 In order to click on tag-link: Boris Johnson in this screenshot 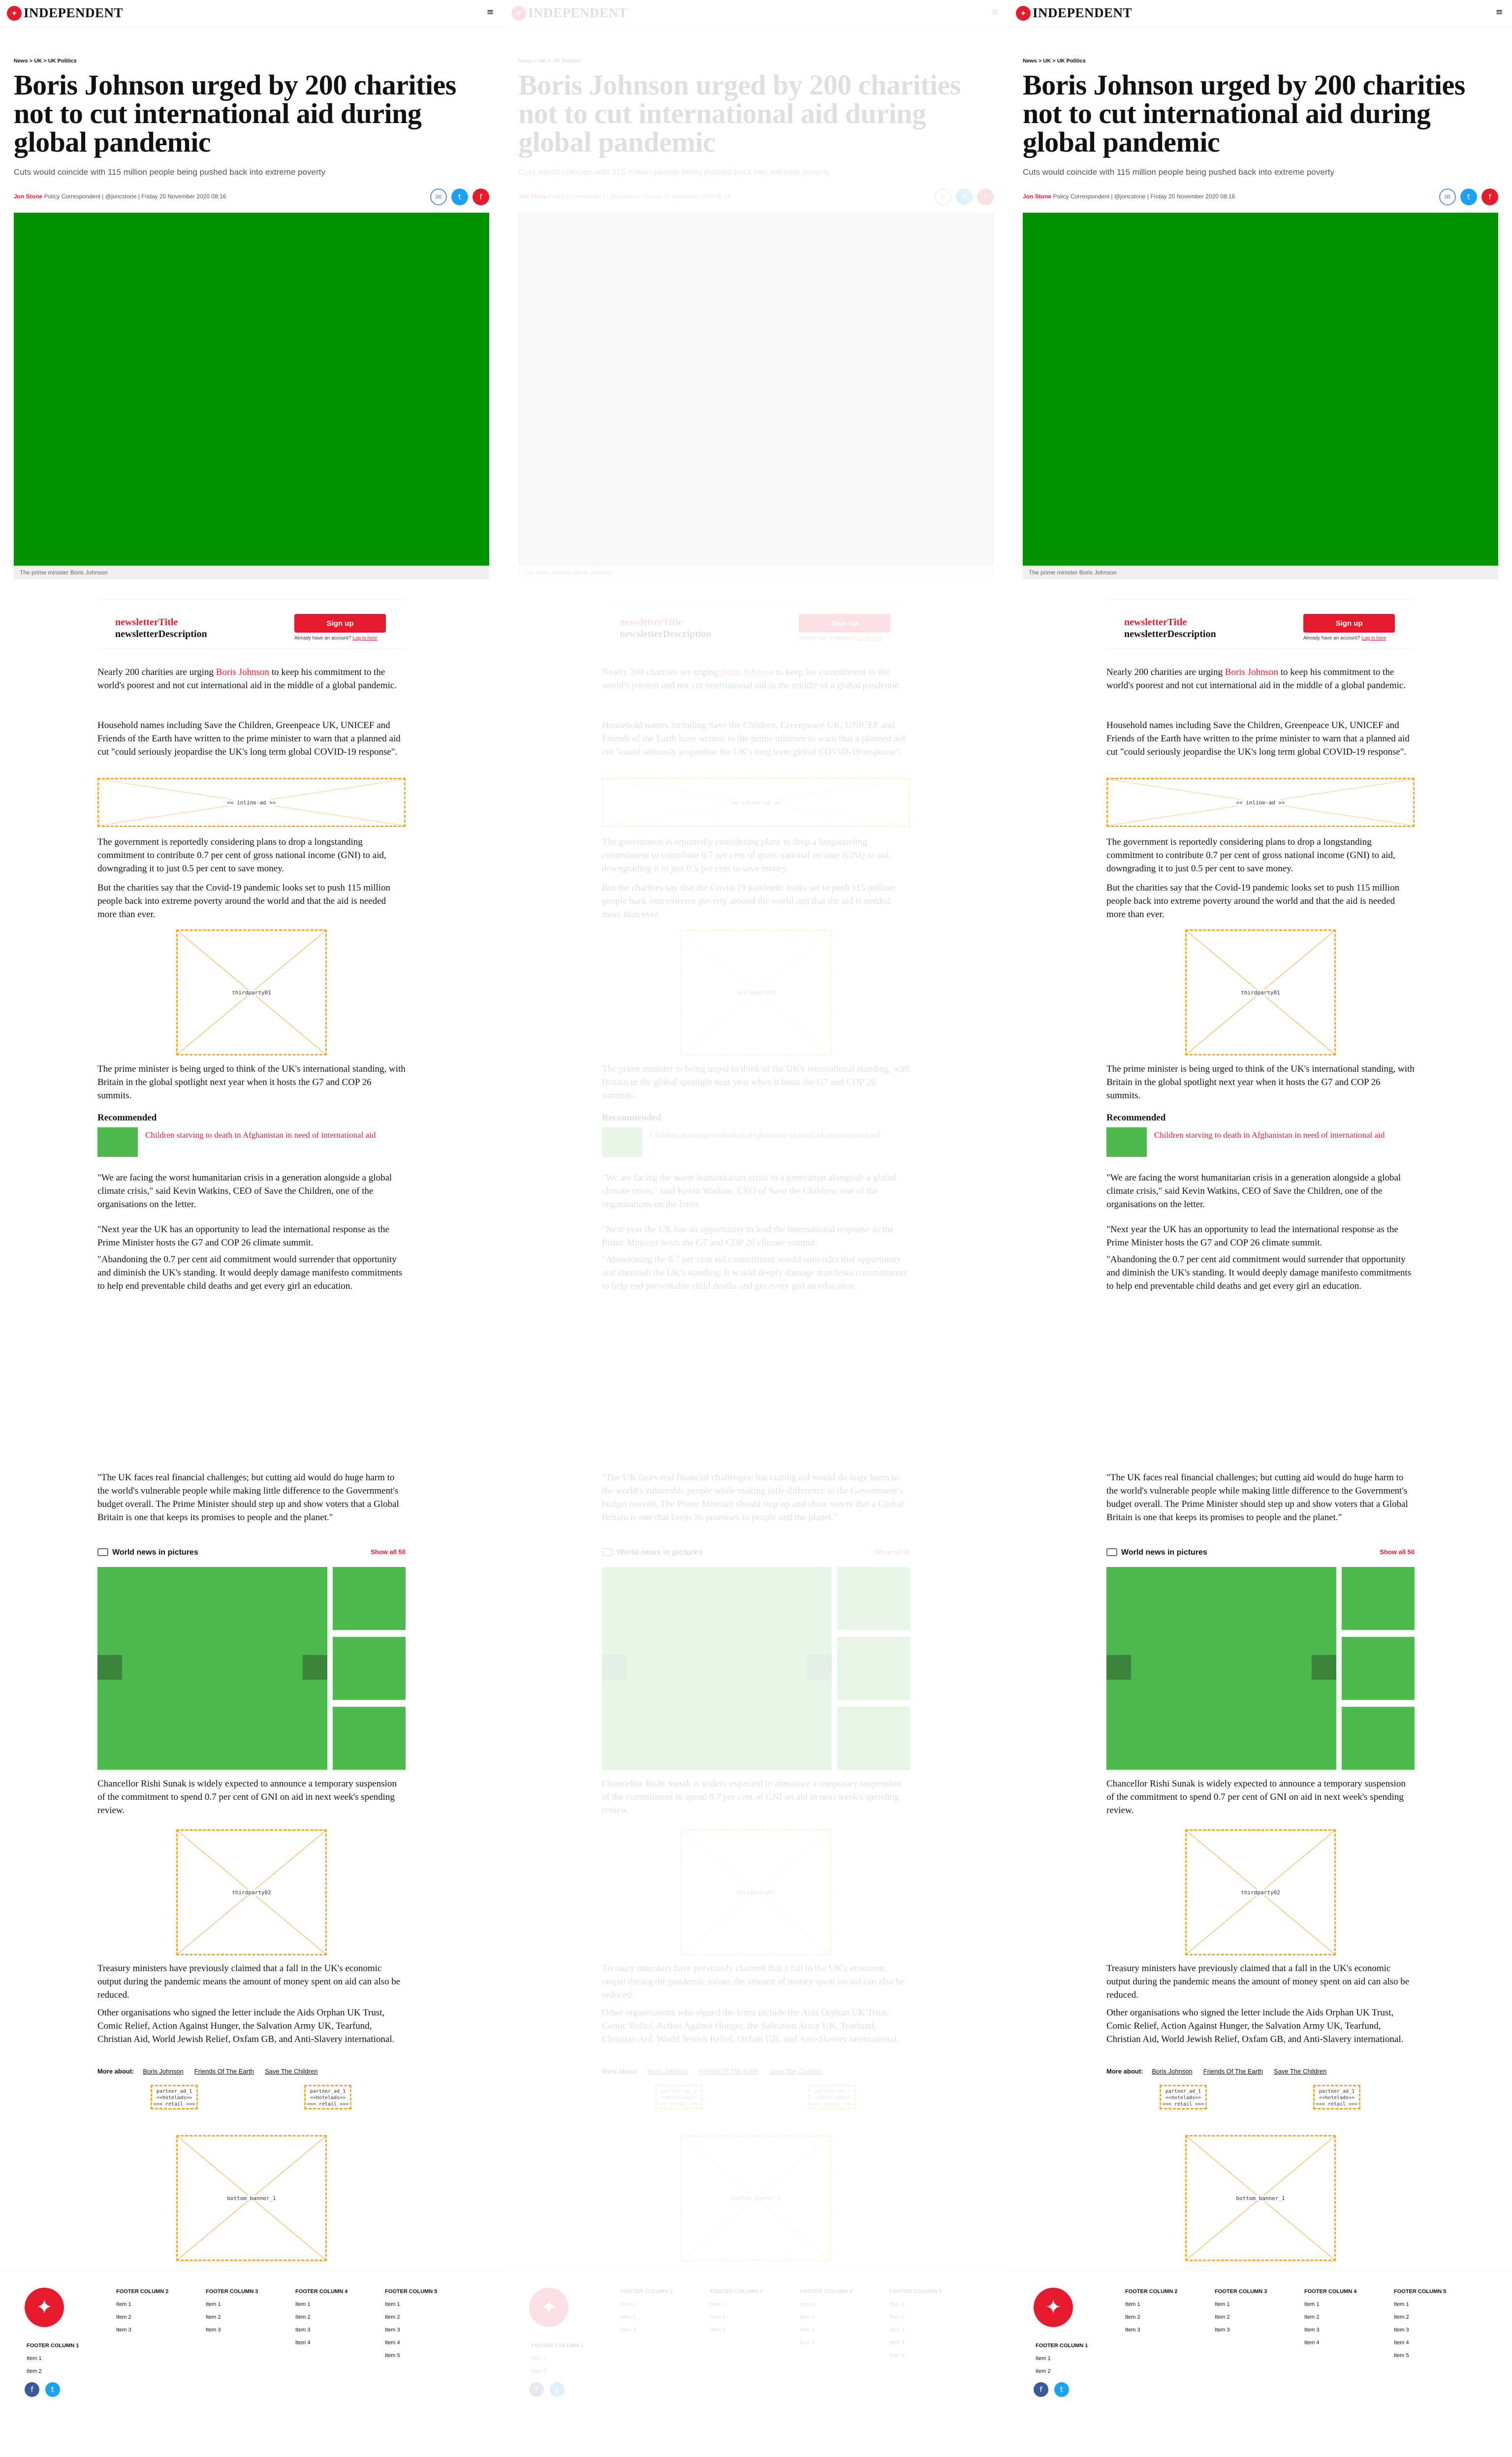, I will do `click(1172, 2071)`.